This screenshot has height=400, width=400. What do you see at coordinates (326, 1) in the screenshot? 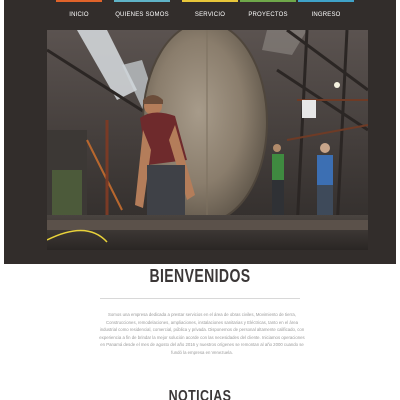
I see `nav-ingreso-bar` at bounding box center [326, 1].